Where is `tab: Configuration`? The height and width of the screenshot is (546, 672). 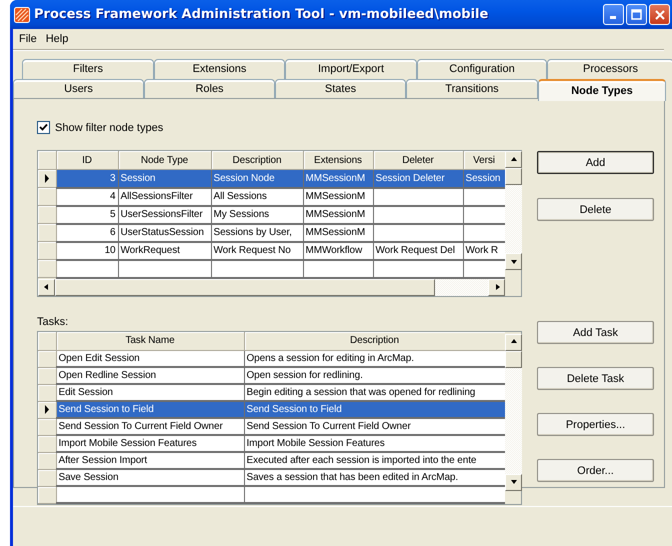
tab: Configuration is located at coordinates (482, 69).